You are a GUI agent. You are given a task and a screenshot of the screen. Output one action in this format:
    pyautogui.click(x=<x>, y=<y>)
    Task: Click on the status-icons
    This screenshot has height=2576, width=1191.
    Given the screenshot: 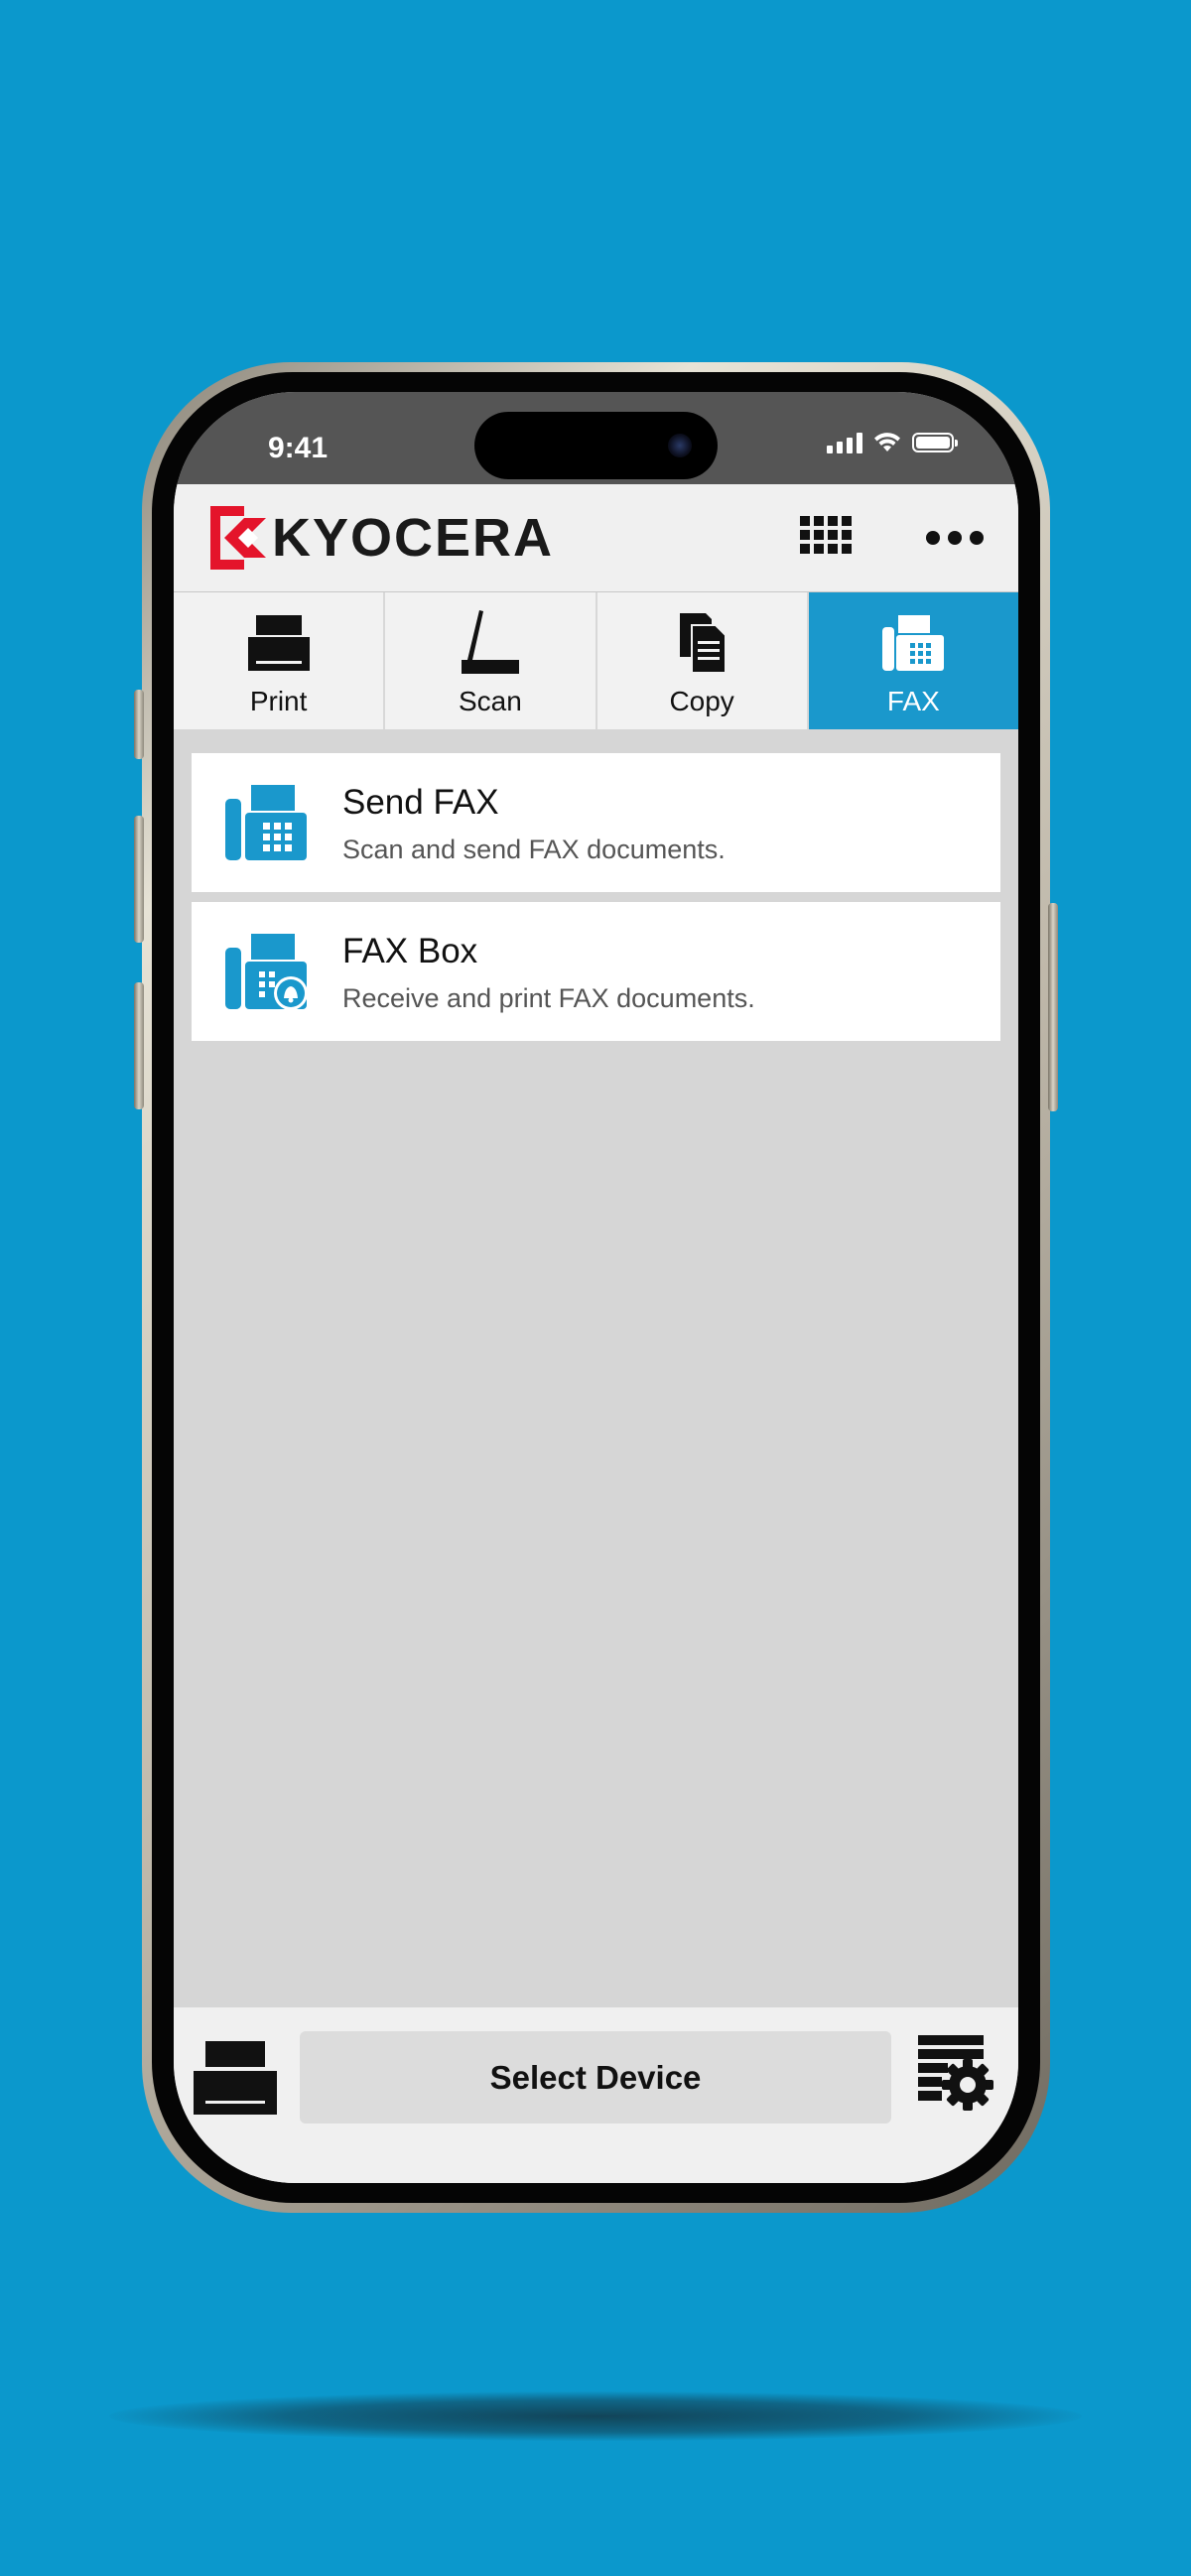 What is the action you would take?
    pyautogui.click(x=893, y=443)
    